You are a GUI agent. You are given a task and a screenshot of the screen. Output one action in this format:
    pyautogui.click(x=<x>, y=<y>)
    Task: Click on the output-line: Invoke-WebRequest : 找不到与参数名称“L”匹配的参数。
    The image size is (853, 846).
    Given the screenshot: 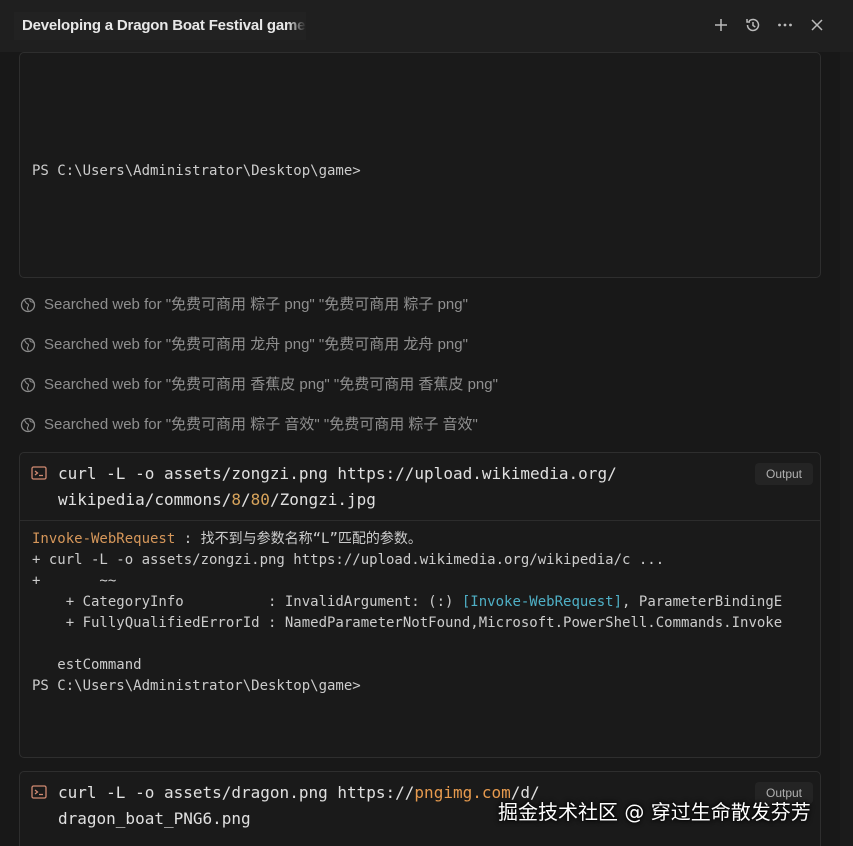 What is the action you would take?
    pyautogui.click(x=227, y=539)
    